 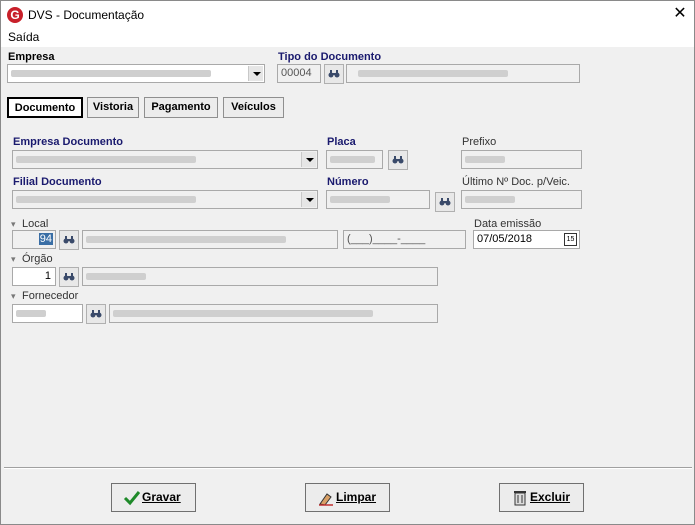 I want to click on orgao-search-button, so click(x=69, y=277).